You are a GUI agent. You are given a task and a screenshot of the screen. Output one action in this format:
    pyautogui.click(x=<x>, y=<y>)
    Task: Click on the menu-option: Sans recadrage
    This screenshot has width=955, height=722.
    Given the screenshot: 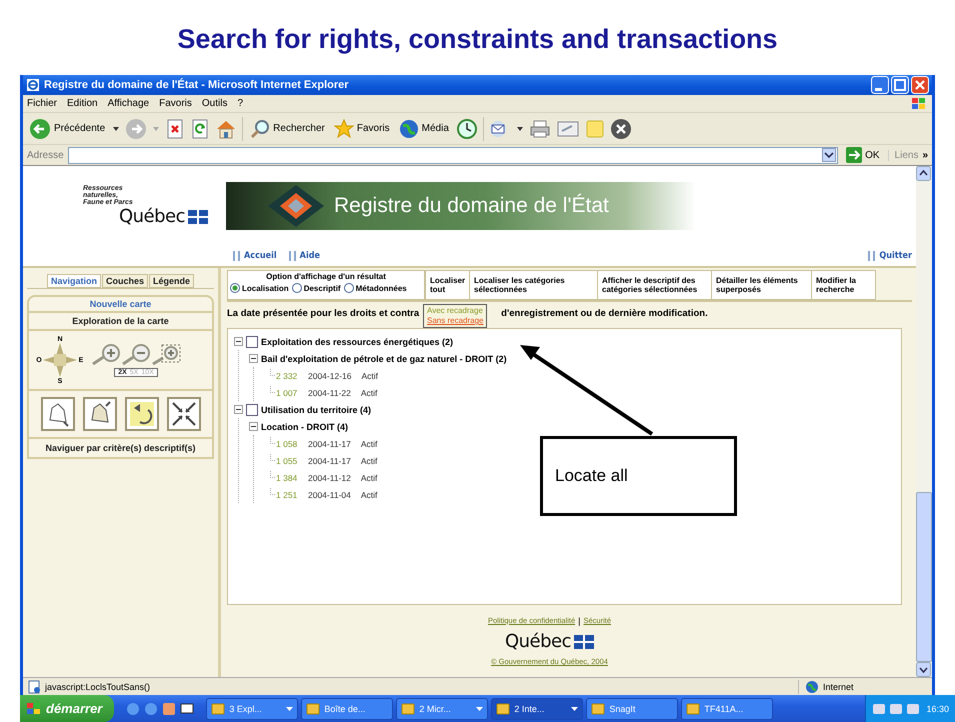 What is the action you would take?
    pyautogui.click(x=455, y=321)
    